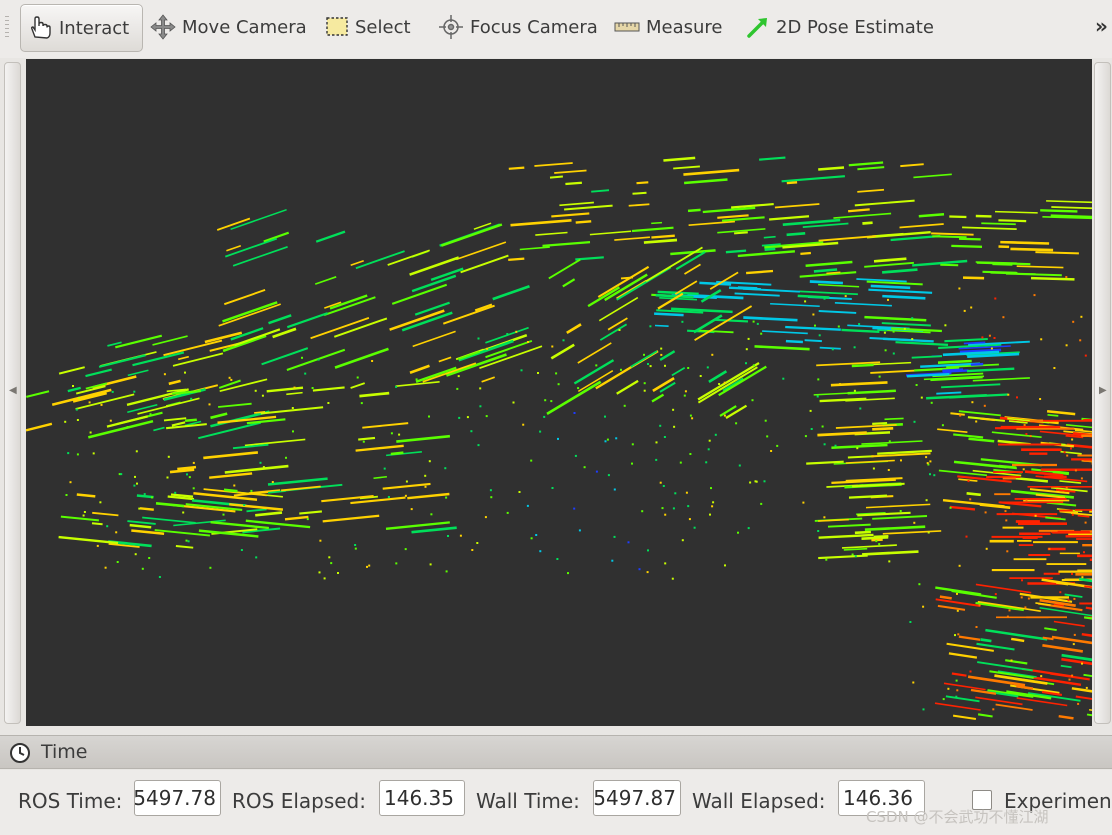 This screenshot has width=1112, height=835. What do you see at coordinates (957, 817) in the screenshot?
I see `csdn-watermark: CSDN @不会武功不懂江湖` at bounding box center [957, 817].